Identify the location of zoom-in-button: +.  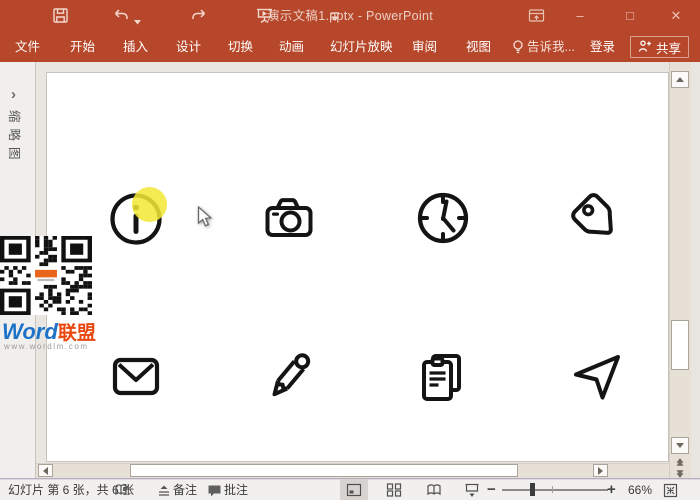
(611, 489).